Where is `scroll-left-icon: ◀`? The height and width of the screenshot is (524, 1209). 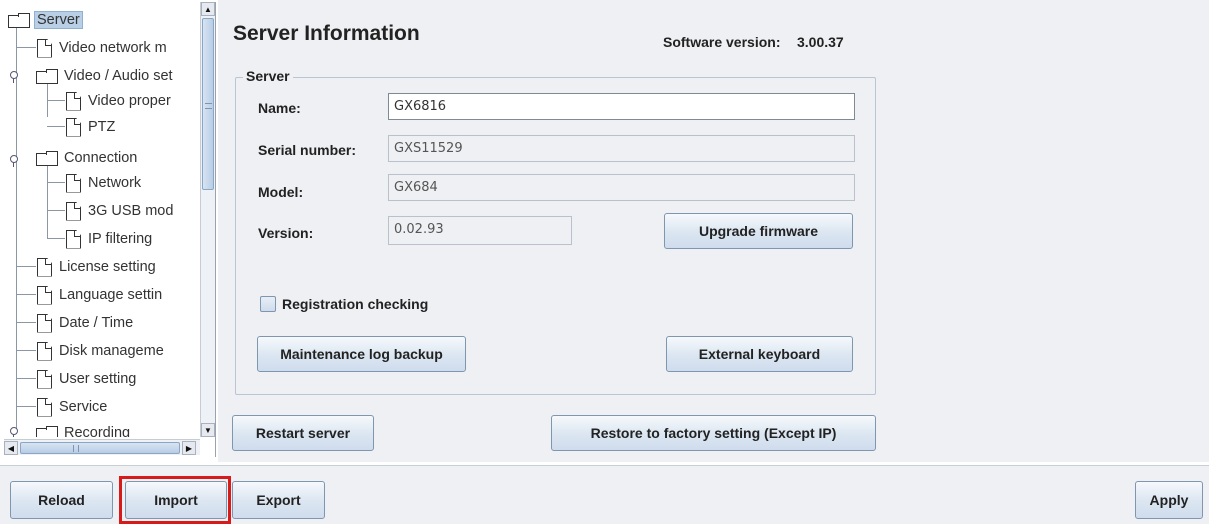
scroll-left-icon: ◀ is located at coordinates (11, 448).